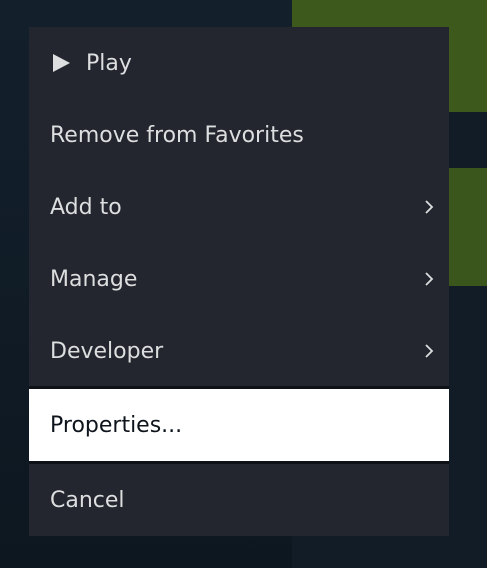 This screenshot has height=568, width=487. I want to click on menu-item-label: Play, so click(109, 63).